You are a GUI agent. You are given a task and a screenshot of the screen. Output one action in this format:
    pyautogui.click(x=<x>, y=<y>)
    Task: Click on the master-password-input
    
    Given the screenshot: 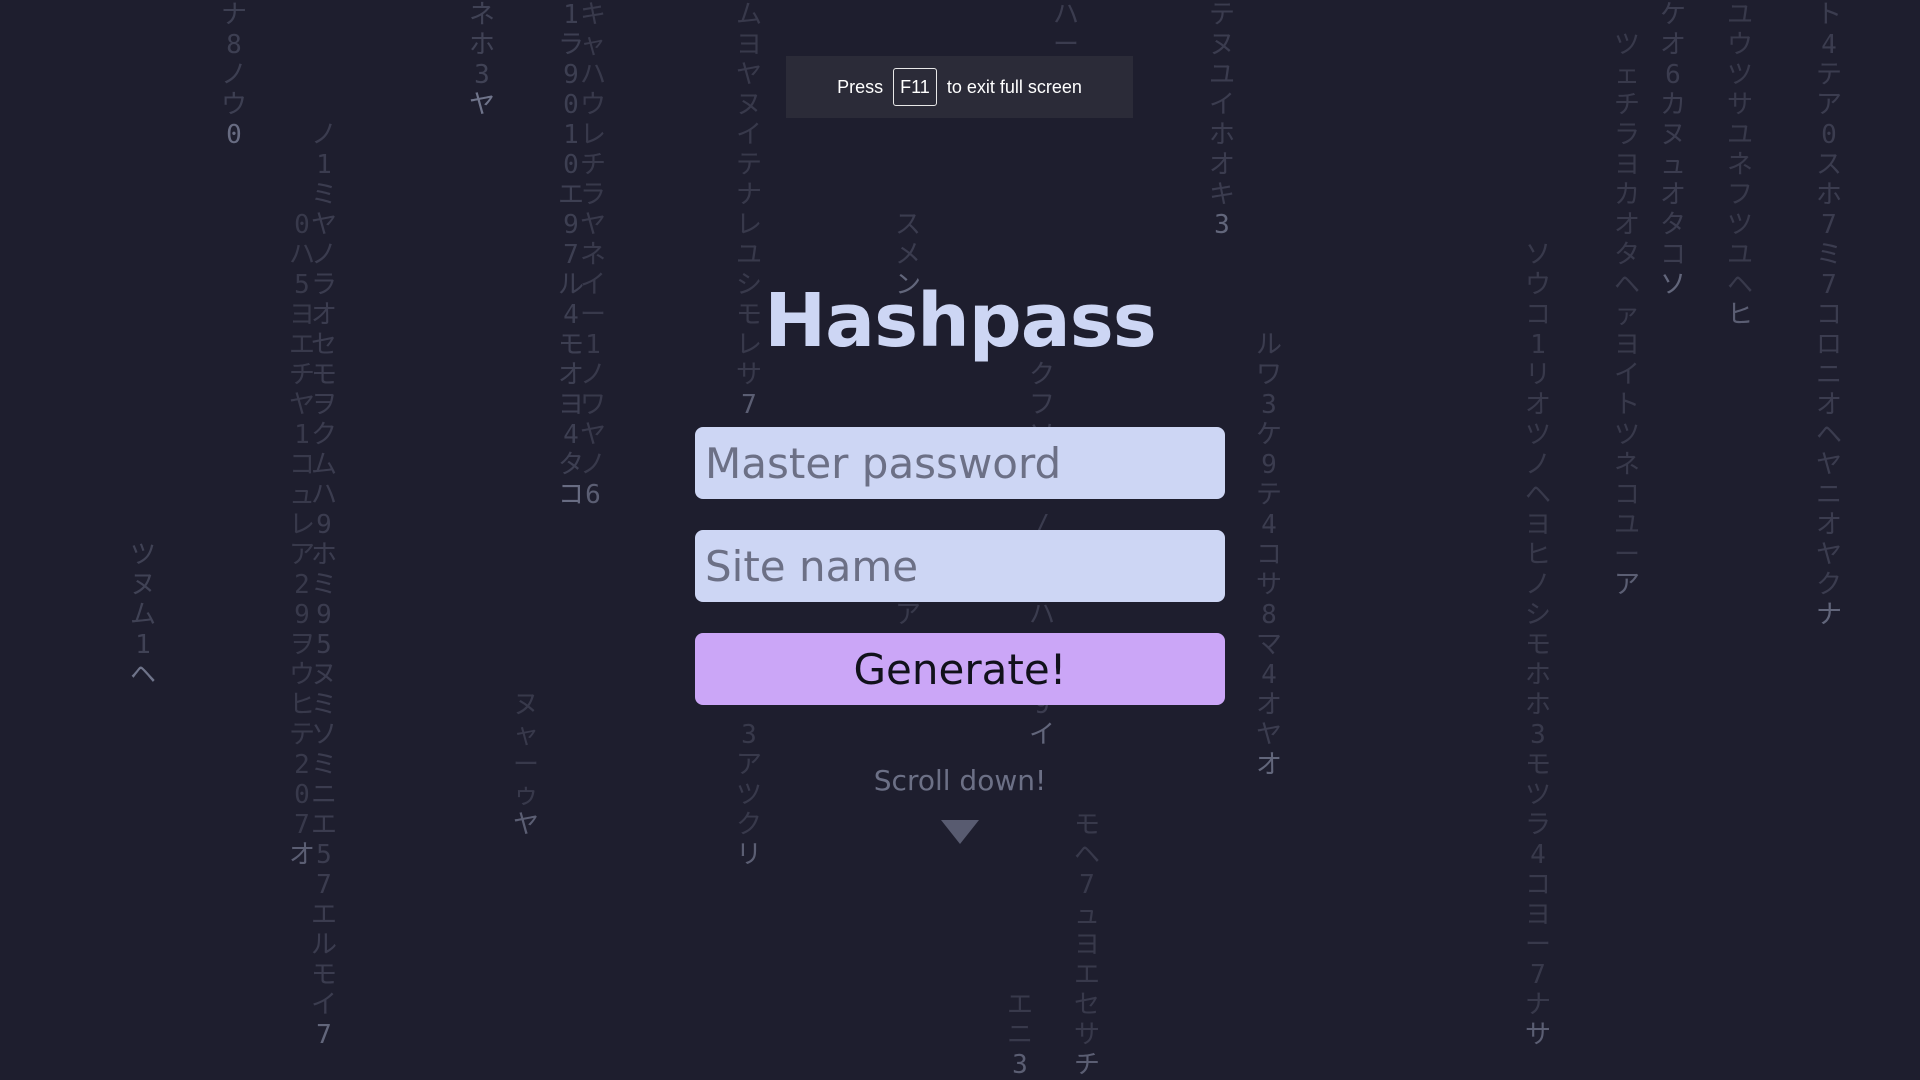 What is the action you would take?
    pyautogui.click(x=960, y=463)
    